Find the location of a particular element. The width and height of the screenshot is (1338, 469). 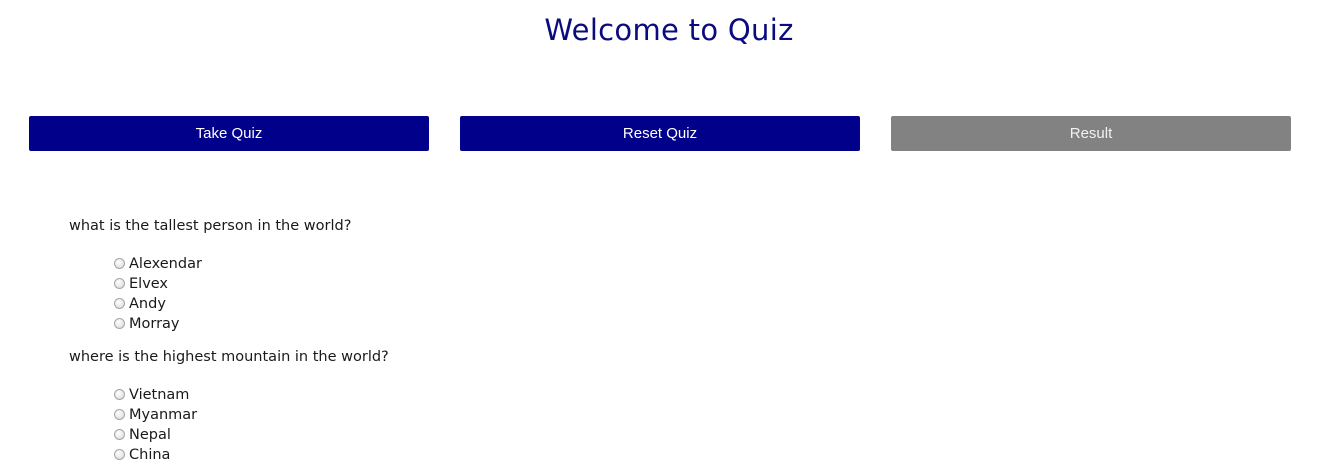

option-andy: Andy is located at coordinates (157, 304).